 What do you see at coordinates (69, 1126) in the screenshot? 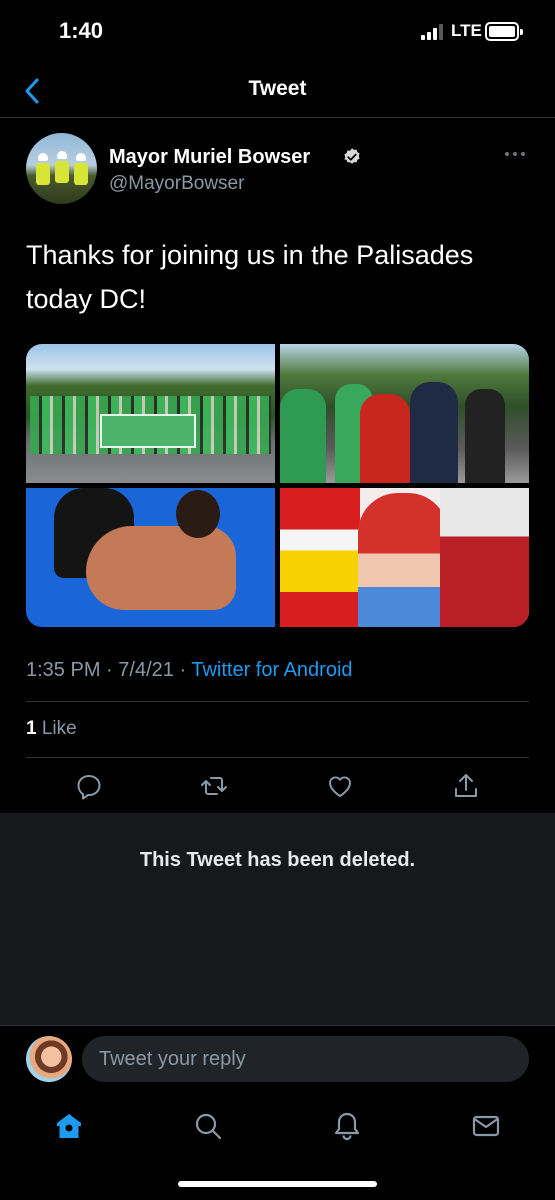
I see `home-icon` at bounding box center [69, 1126].